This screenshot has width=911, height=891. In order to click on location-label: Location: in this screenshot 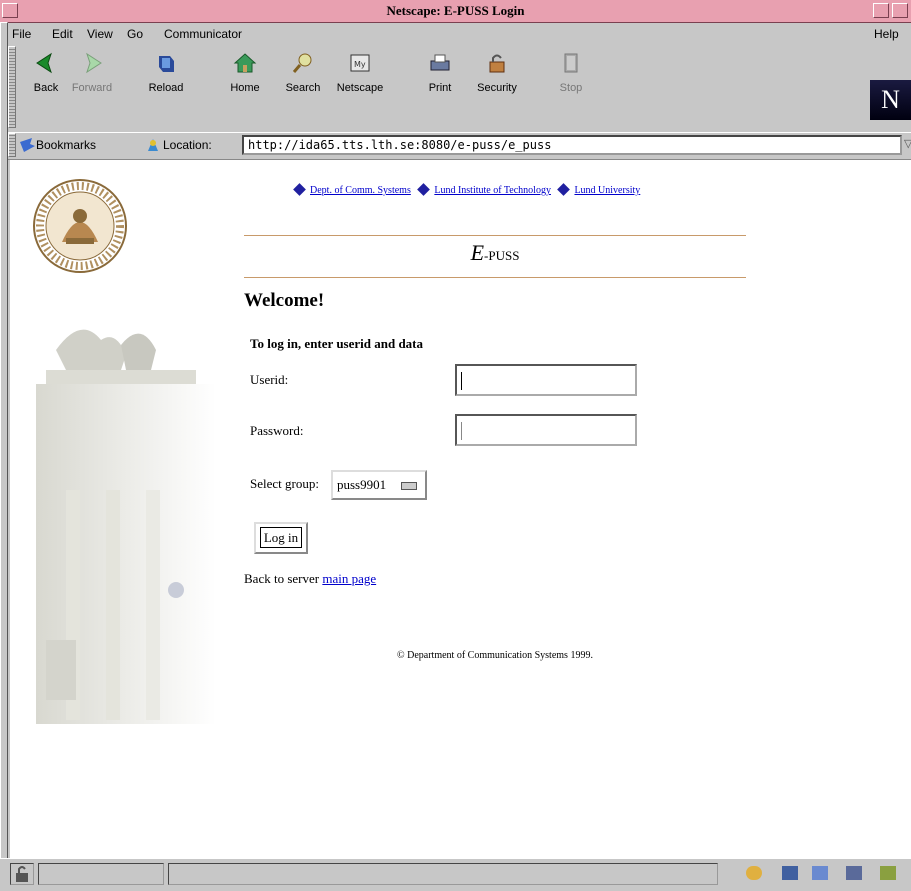, I will do `click(187, 145)`.